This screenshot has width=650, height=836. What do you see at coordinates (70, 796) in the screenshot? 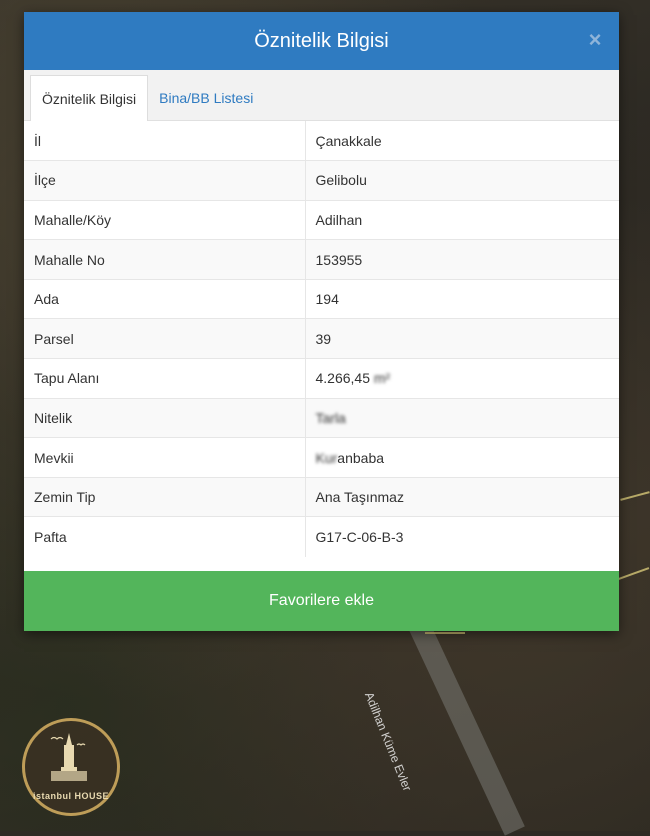
I see `watermark-text: istanbul HOUSE` at bounding box center [70, 796].